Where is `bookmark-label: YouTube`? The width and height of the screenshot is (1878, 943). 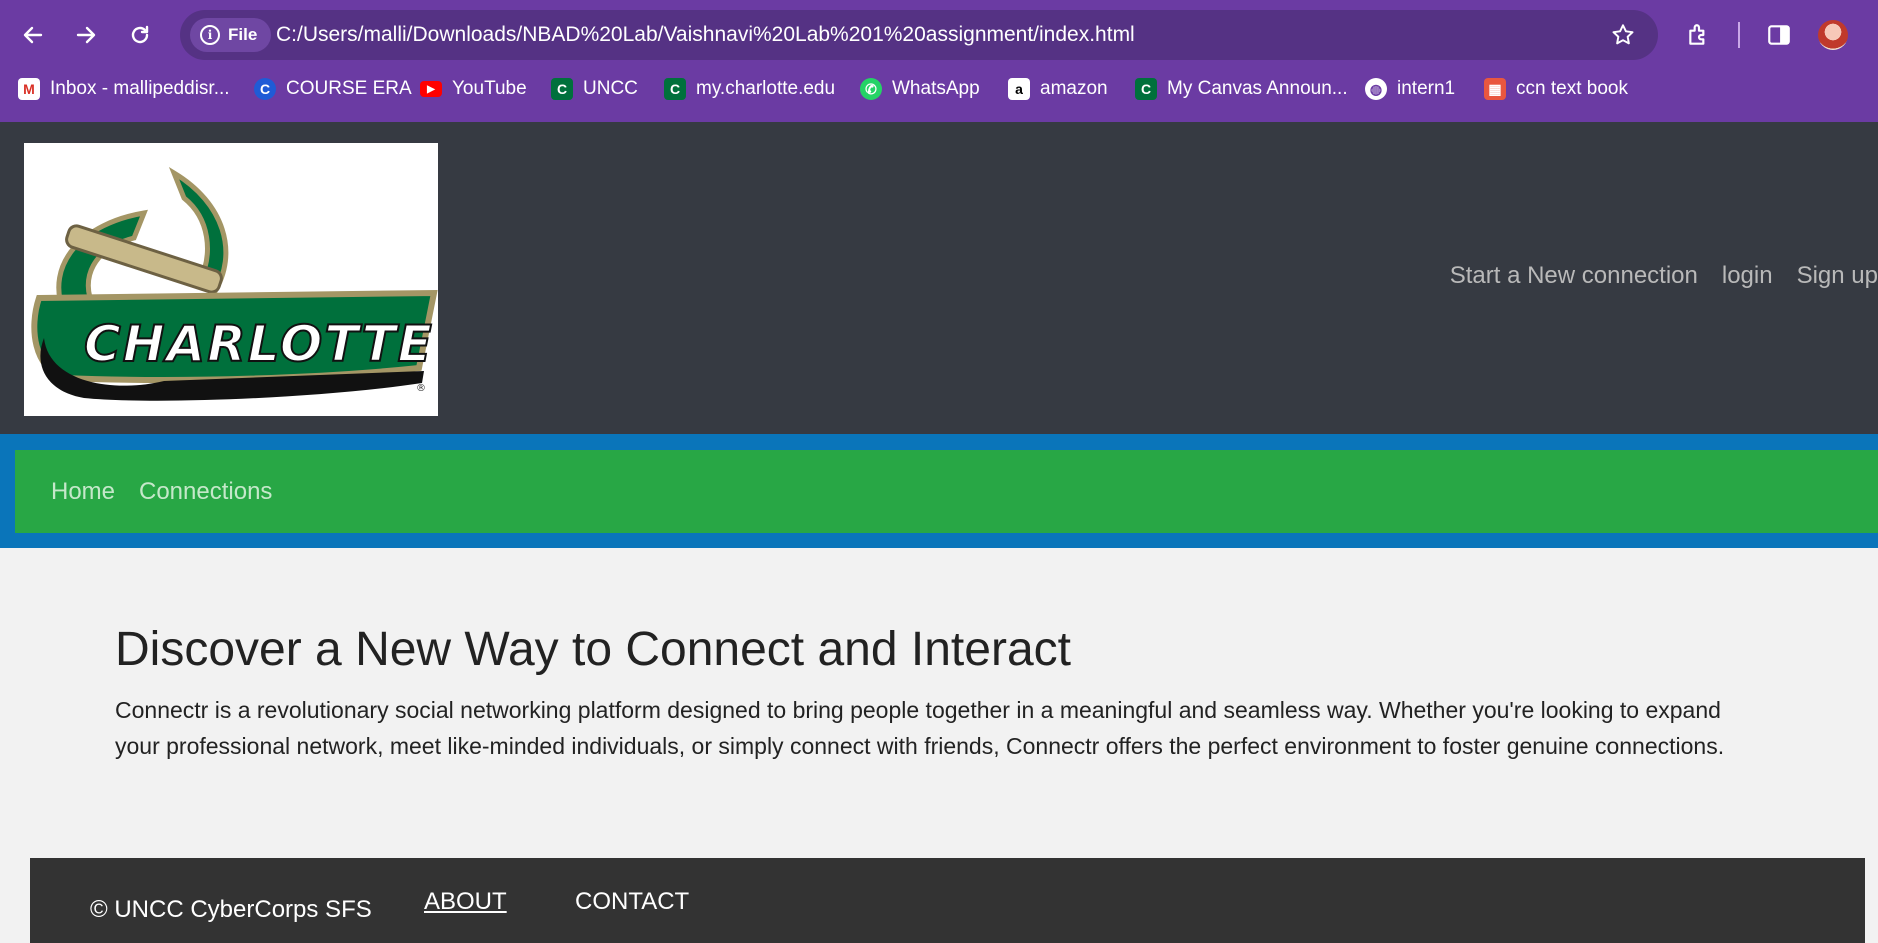 bookmark-label: YouTube is located at coordinates (489, 88).